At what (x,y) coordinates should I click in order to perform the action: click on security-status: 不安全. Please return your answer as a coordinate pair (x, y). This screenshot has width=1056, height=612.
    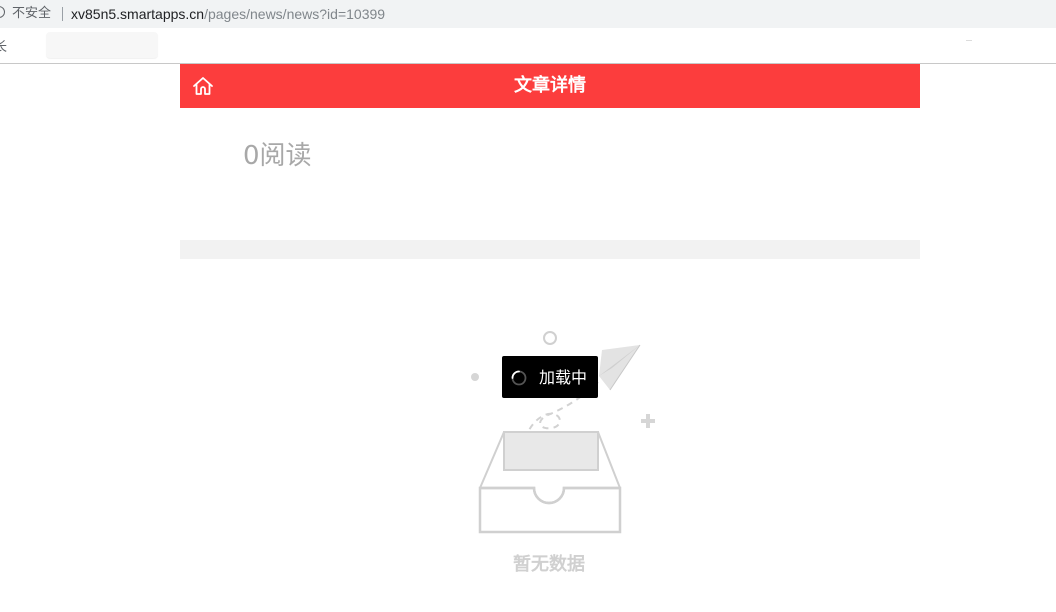
    Looking at the image, I should click on (31, 14).